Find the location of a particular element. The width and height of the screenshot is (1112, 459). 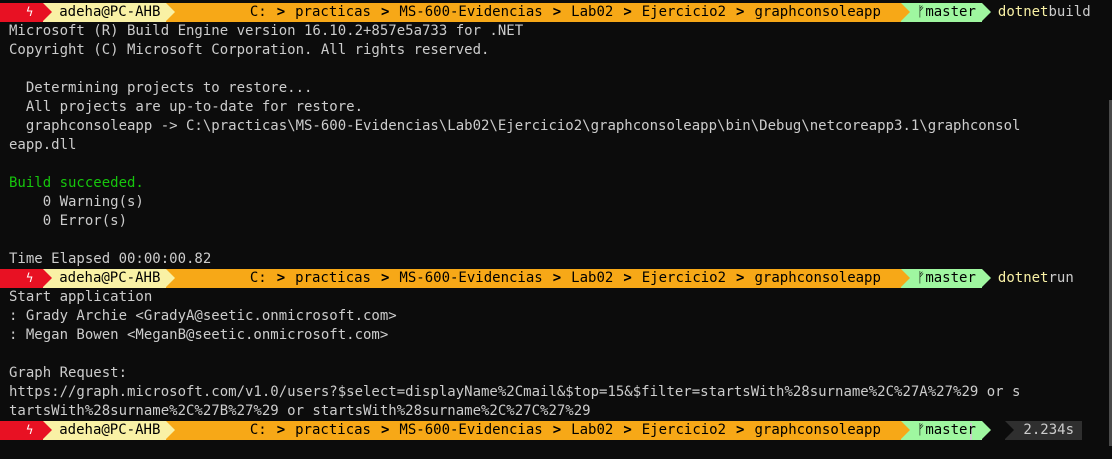

command-build: dotnet build is located at coordinates (1044, 12).